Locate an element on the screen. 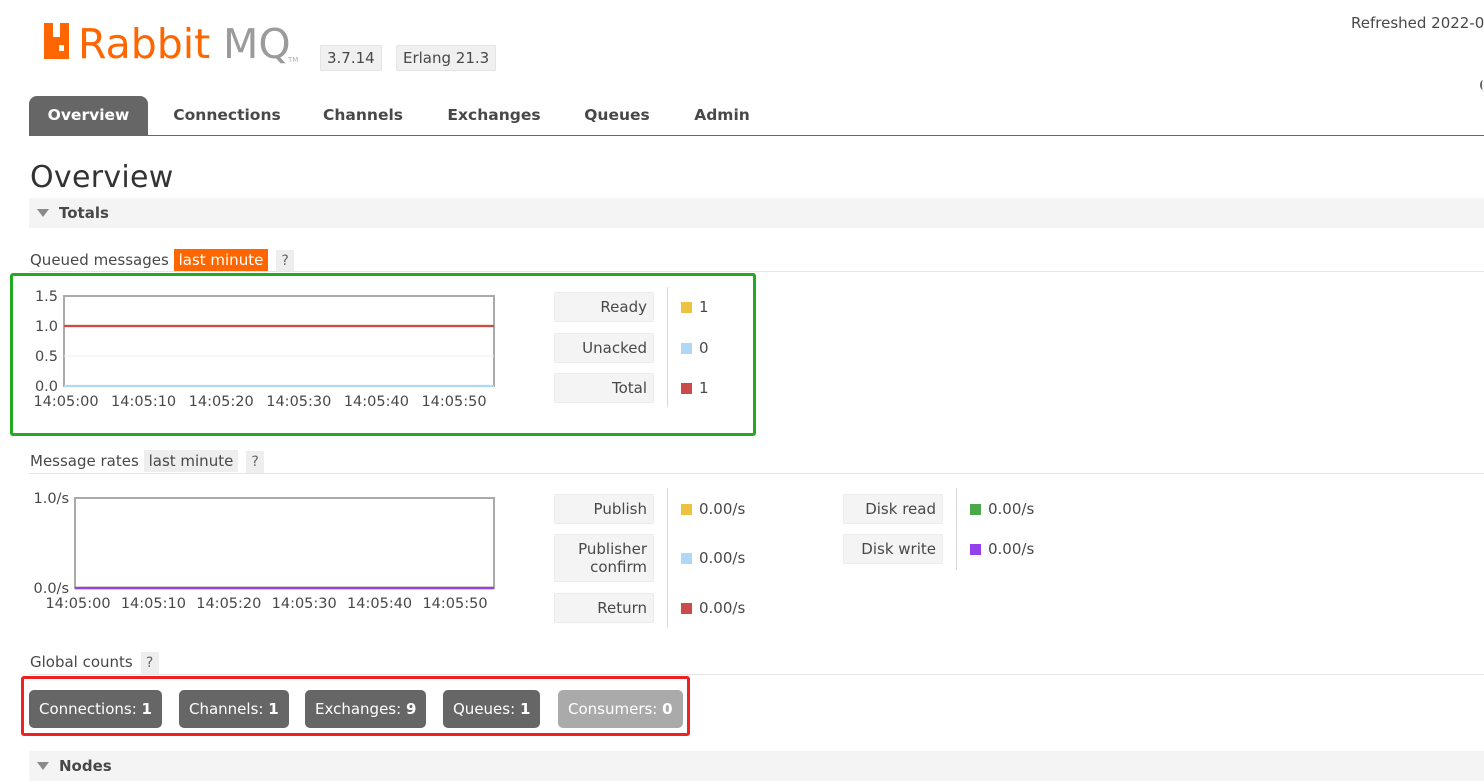 This screenshot has height=781, width=1484. tab-overview: Overview is located at coordinates (88, 115).